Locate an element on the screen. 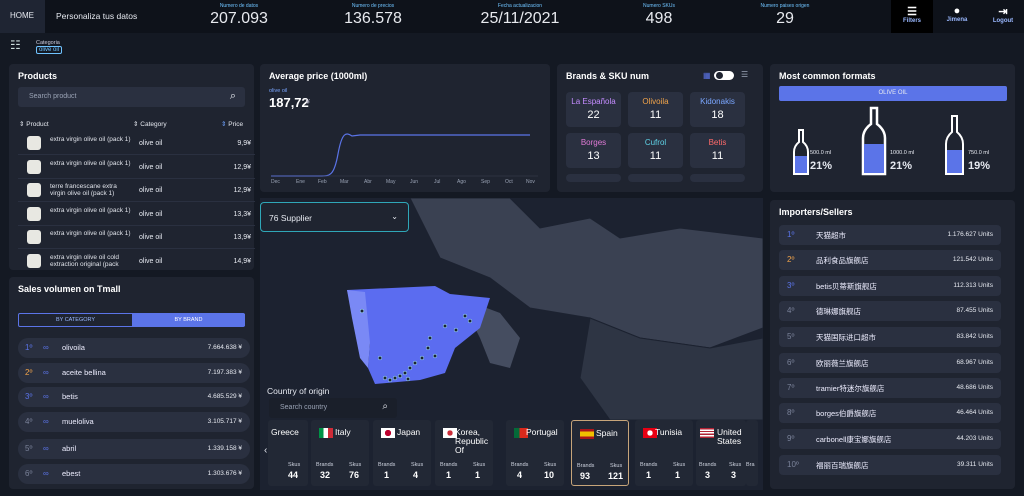 Image resolution: width=1024 pixels, height=496 pixels. list-view-icon: ☰ is located at coordinates (744, 74).